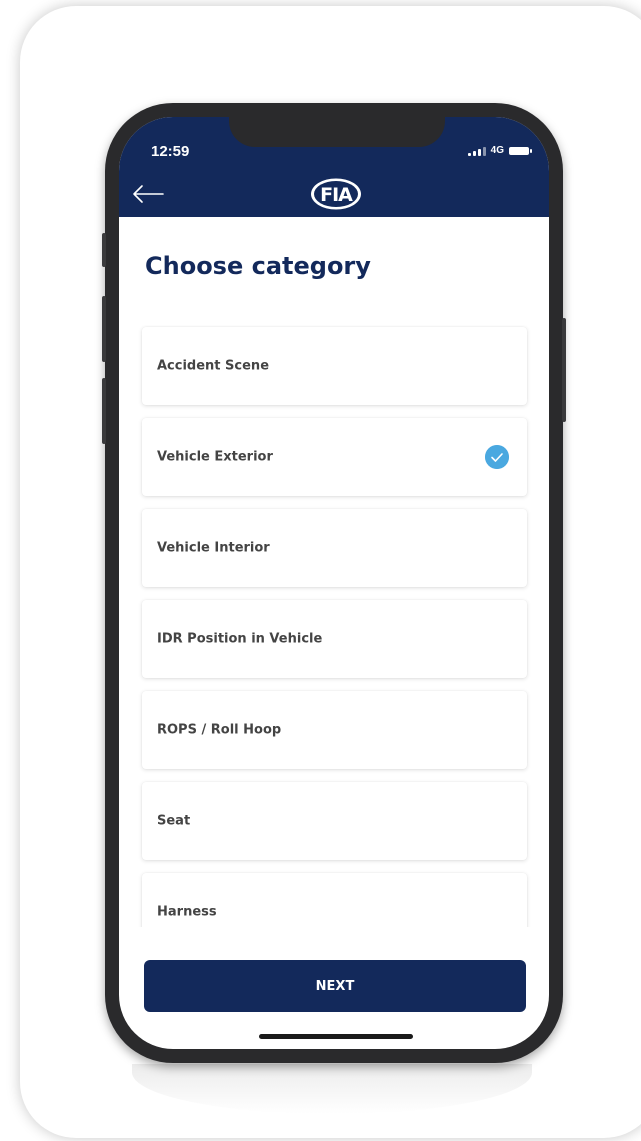 This screenshot has height=1141, width=641. What do you see at coordinates (240, 639) in the screenshot?
I see `category-label: IDR Position in Vehicle` at bounding box center [240, 639].